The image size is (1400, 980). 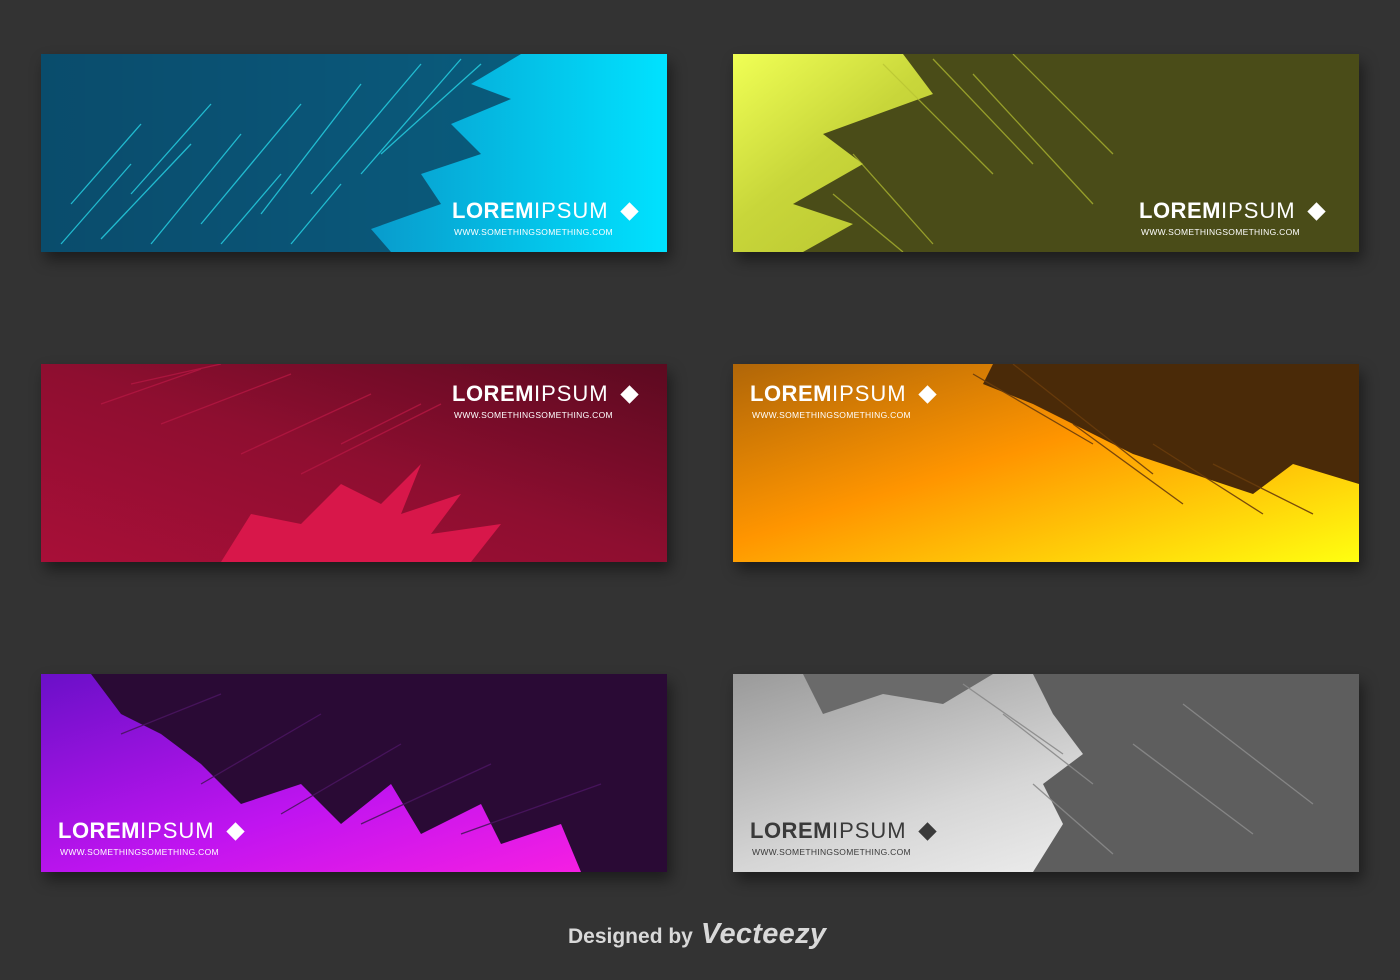 I want to click on banner-gray: LOREM IPSUM WWW.SOMETHINGSOMETHING.COM, so click(x=1046, y=773).